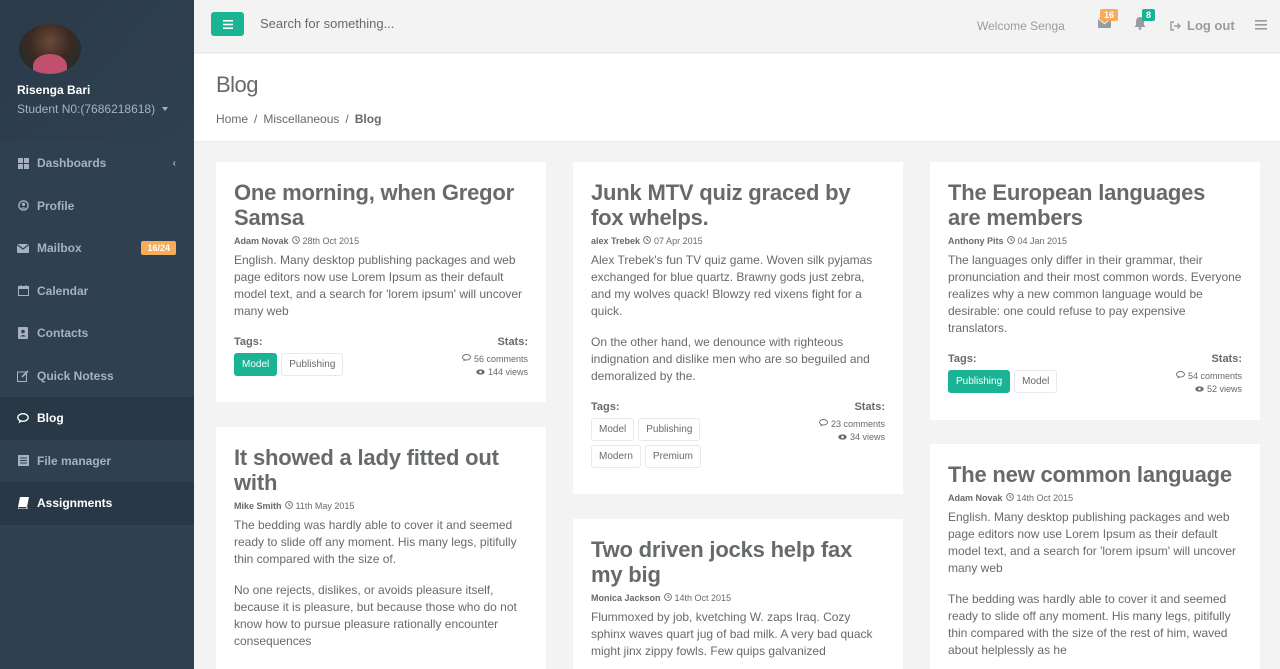 The width and height of the screenshot is (1280, 669). I want to click on breadcrumb-miscellaneous: Miscellaneous, so click(301, 119).